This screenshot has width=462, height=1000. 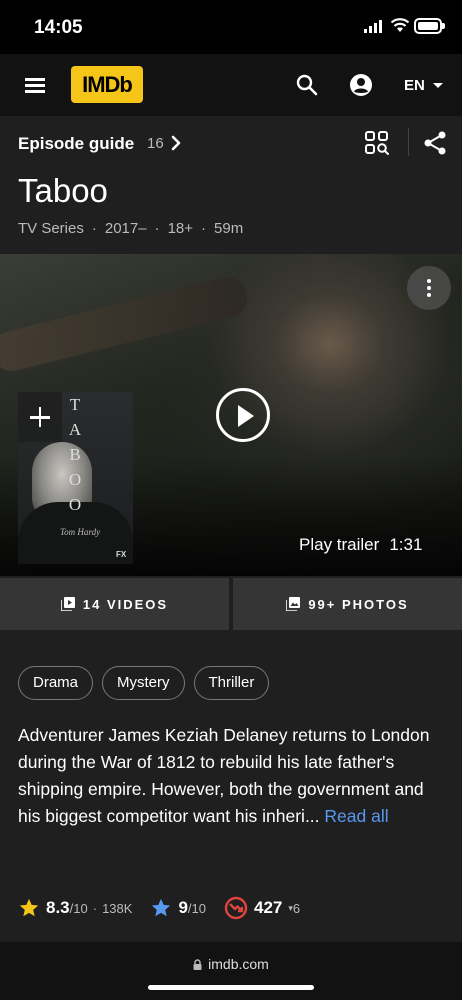 What do you see at coordinates (429, 288) in the screenshot?
I see `more-options-icon` at bounding box center [429, 288].